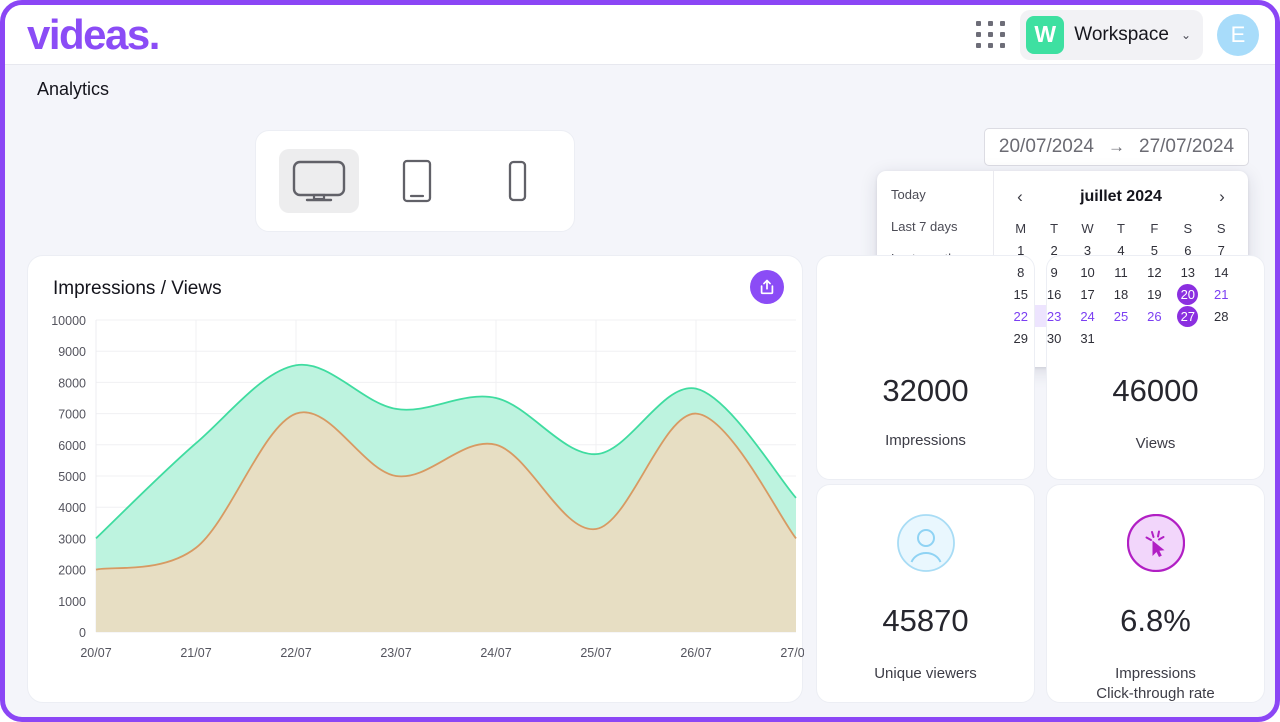 This screenshot has height=722, width=1280. Describe the element at coordinates (1054, 338) in the screenshot. I see `calendar-day-label: 30` at that location.